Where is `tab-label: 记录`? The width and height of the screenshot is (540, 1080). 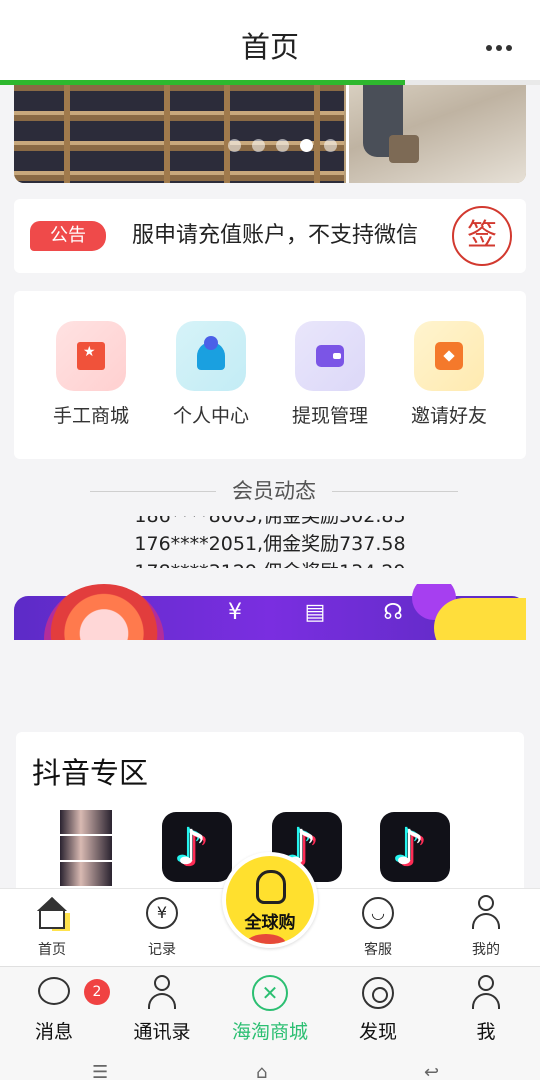 tab-label: 记录 is located at coordinates (162, 950).